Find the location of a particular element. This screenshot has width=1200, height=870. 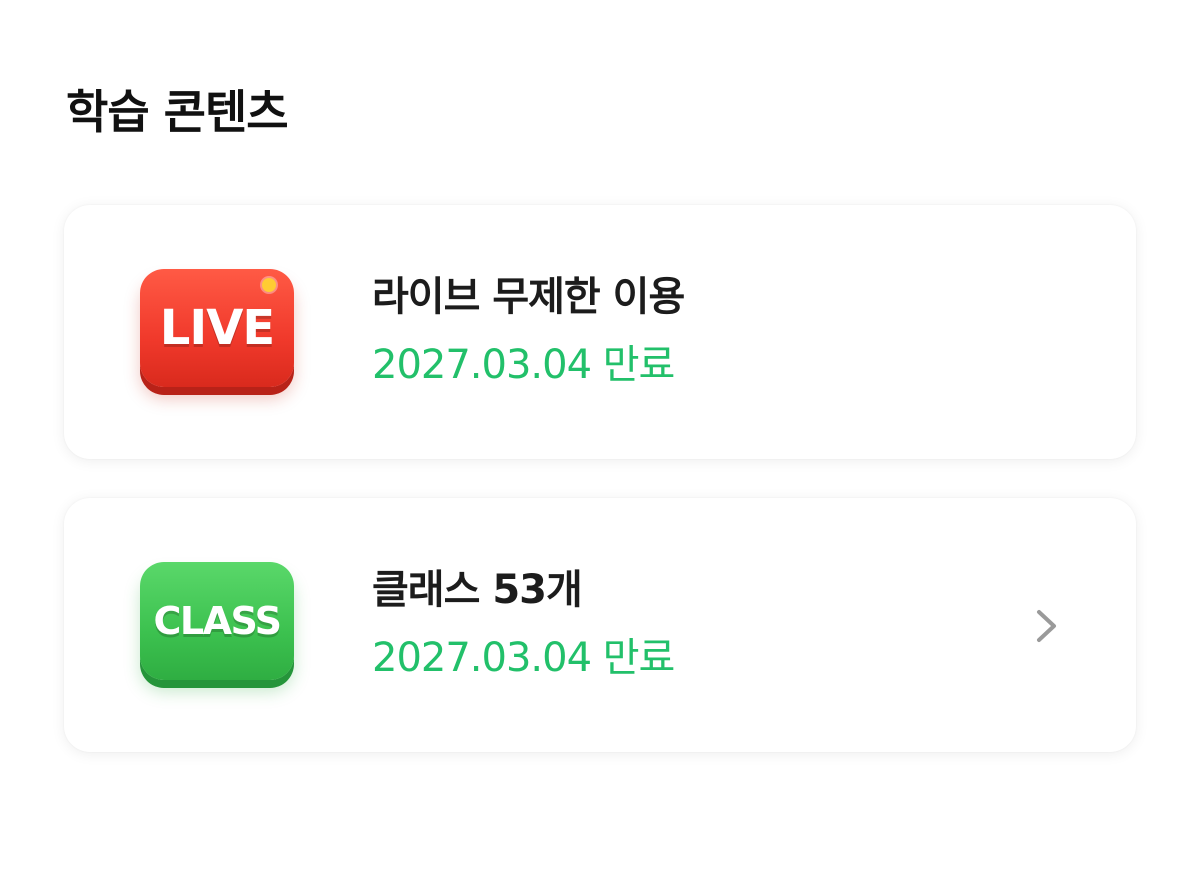

live-badge-icon: LIVE is located at coordinates (217, 328).